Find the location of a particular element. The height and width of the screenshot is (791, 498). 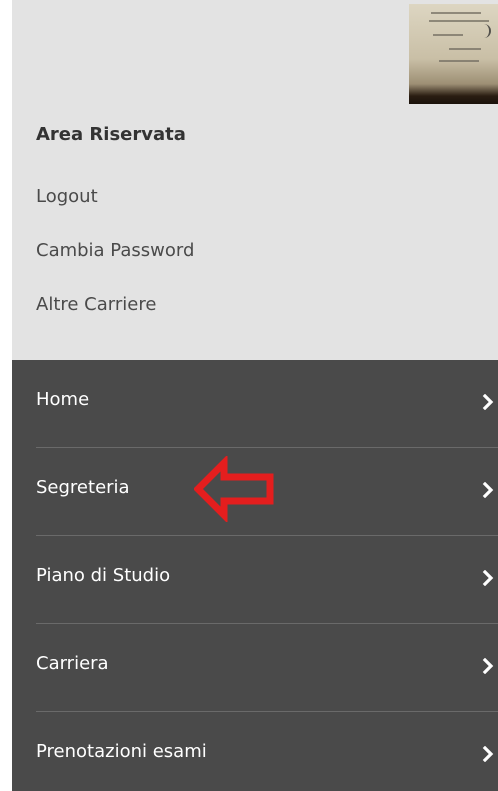

other-careers-link: Altre Carriere is located at coordinates (96, 304).